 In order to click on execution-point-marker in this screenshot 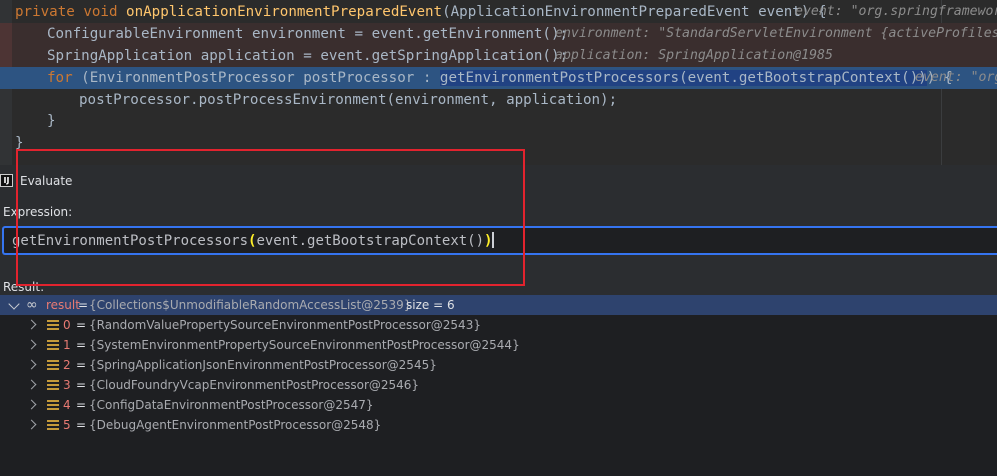, I will do `click(6, 78)`.